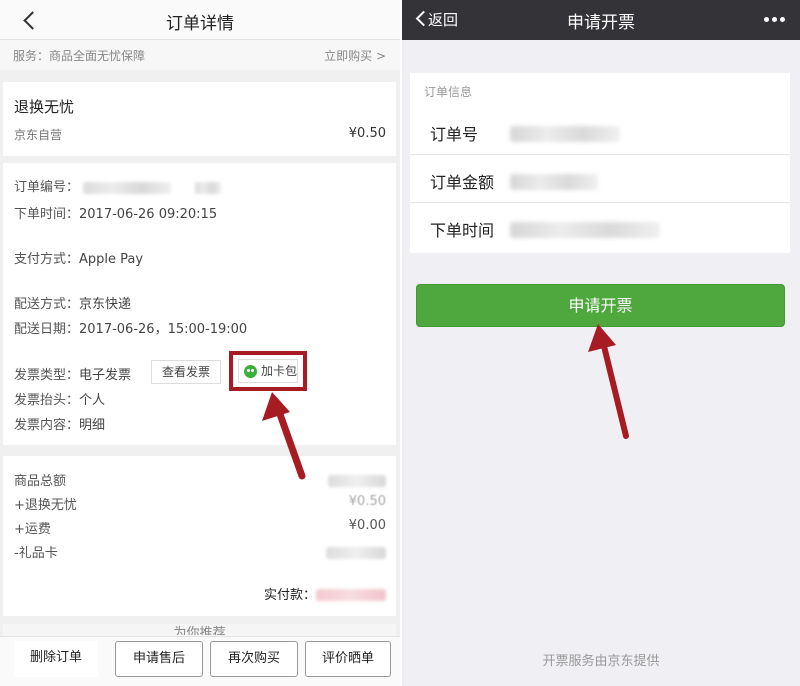  I want to click on shipping-date-value: 2017-06-26，15:00-19:00, so click(163, 329).